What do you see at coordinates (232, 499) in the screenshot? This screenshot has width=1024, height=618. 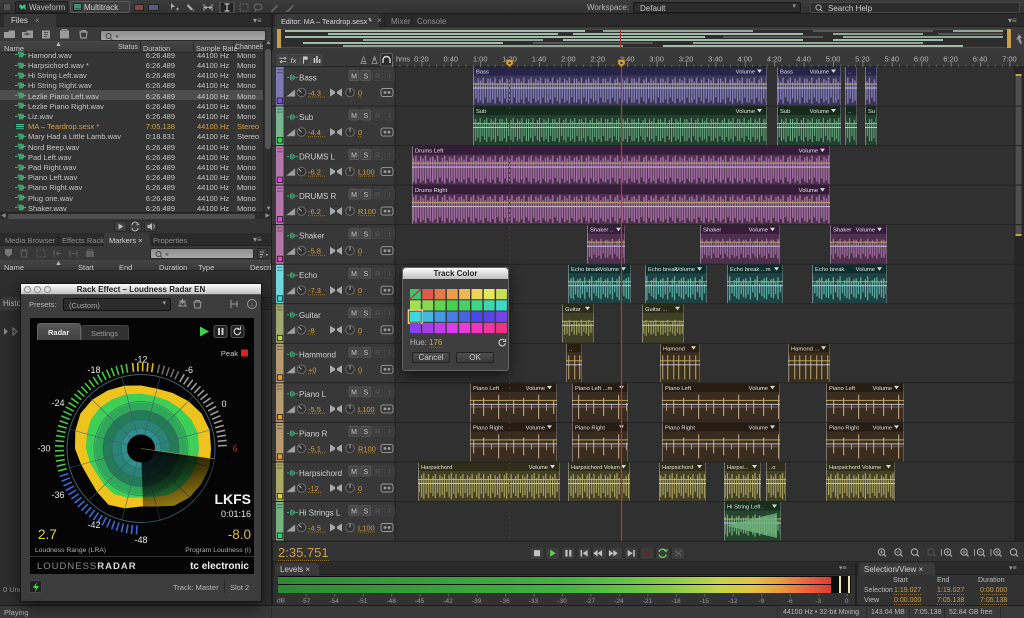 I see `svg-text: LKFS` at bounding box center [232, 499].